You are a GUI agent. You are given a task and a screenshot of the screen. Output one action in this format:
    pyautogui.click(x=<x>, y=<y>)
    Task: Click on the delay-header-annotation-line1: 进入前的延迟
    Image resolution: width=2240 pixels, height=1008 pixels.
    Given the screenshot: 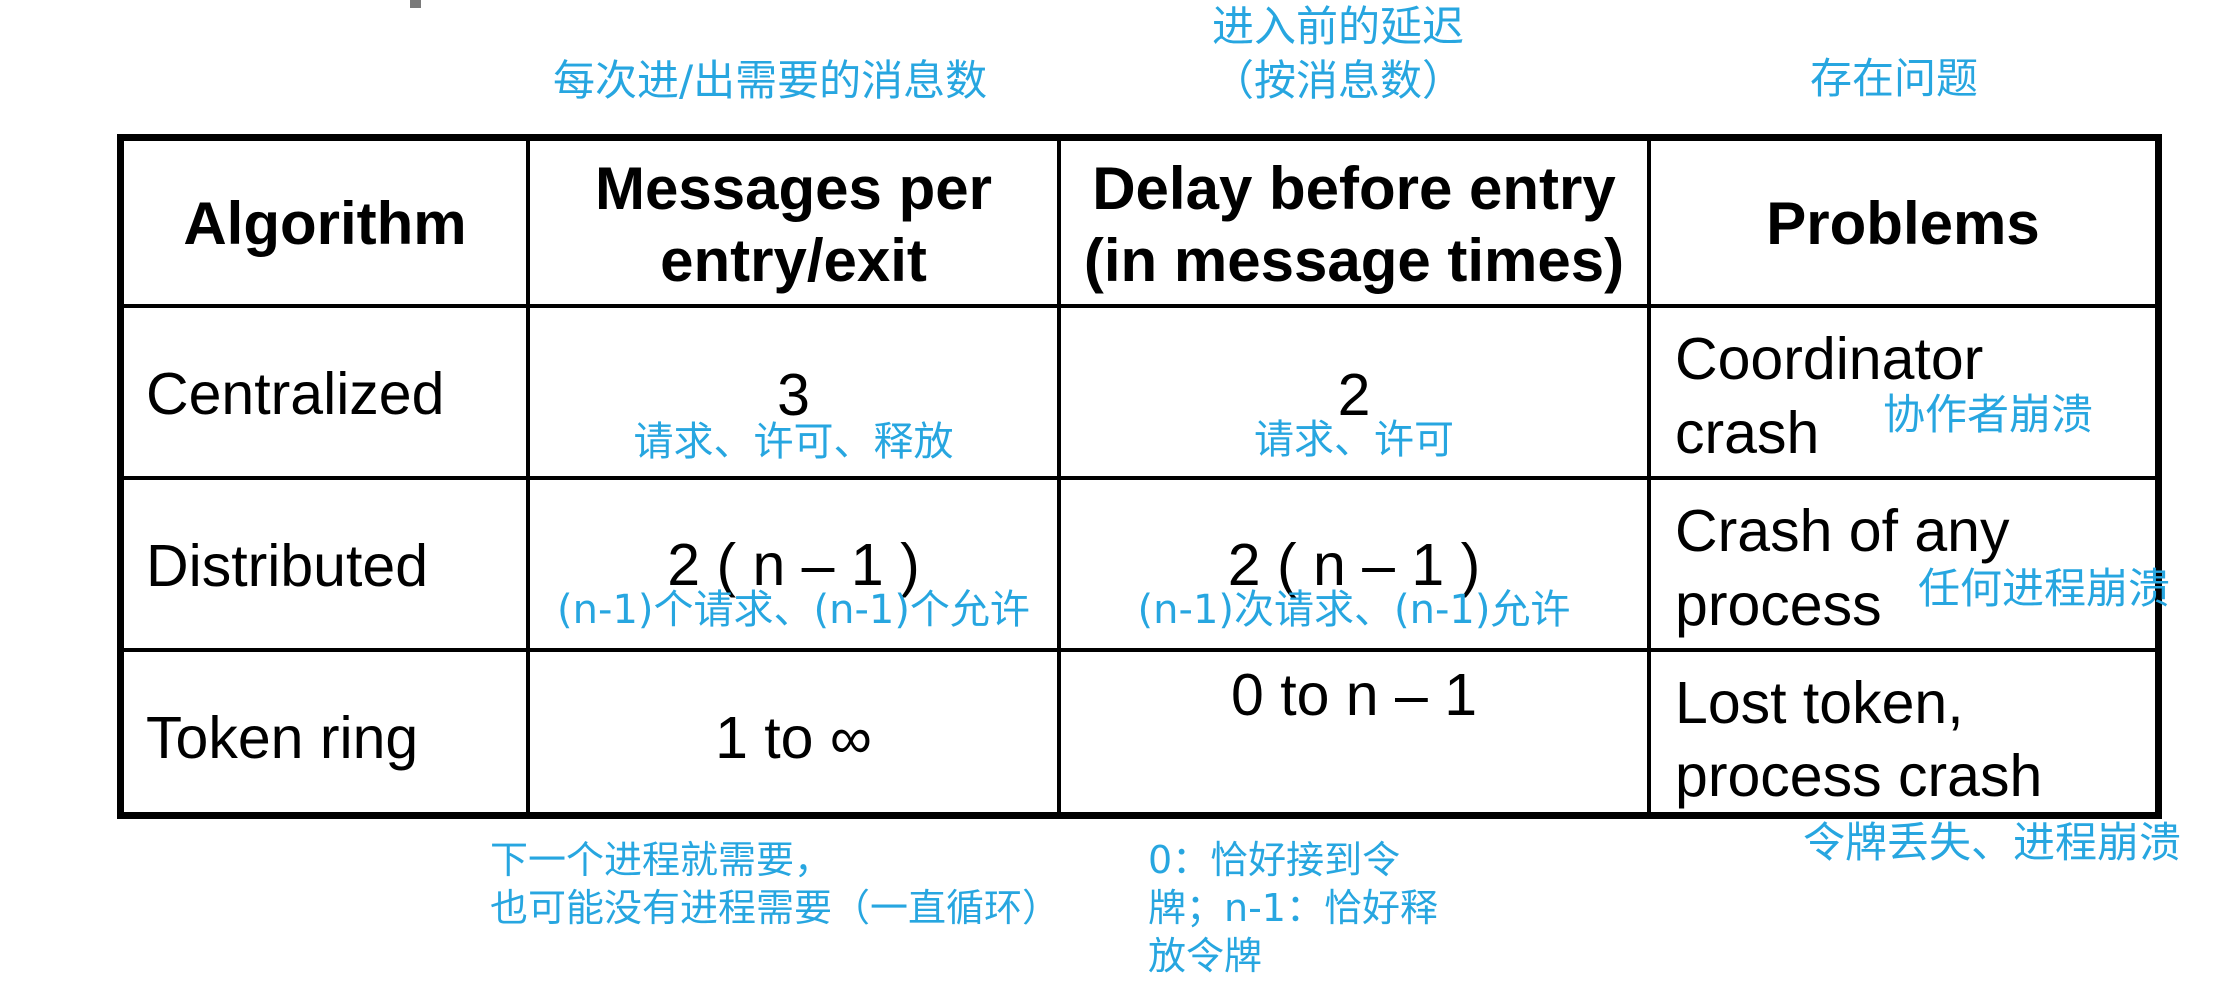 What is the action you would take?
    pyautogui.click(x=1338, y=26)
    